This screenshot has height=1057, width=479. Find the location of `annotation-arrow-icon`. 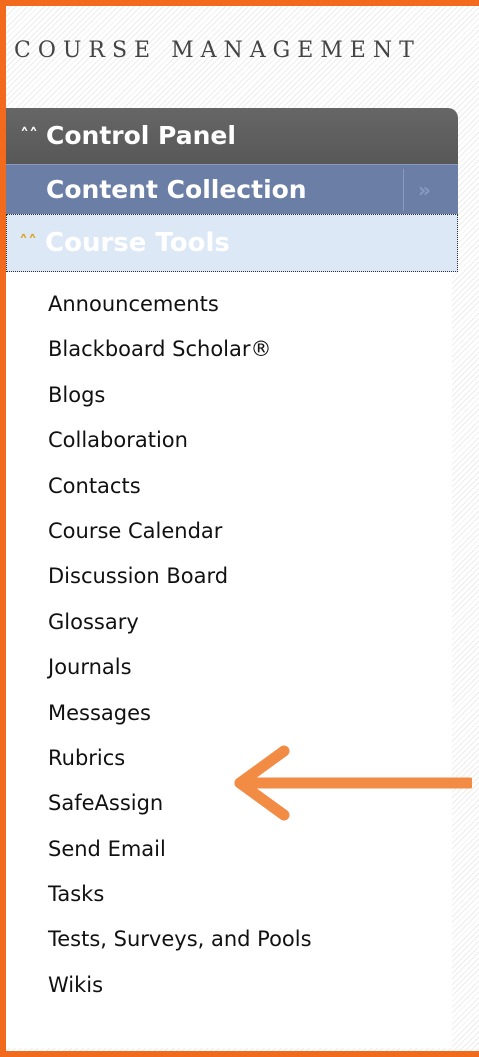

annotation-arrow-icon is located at coordinates (353, 783).